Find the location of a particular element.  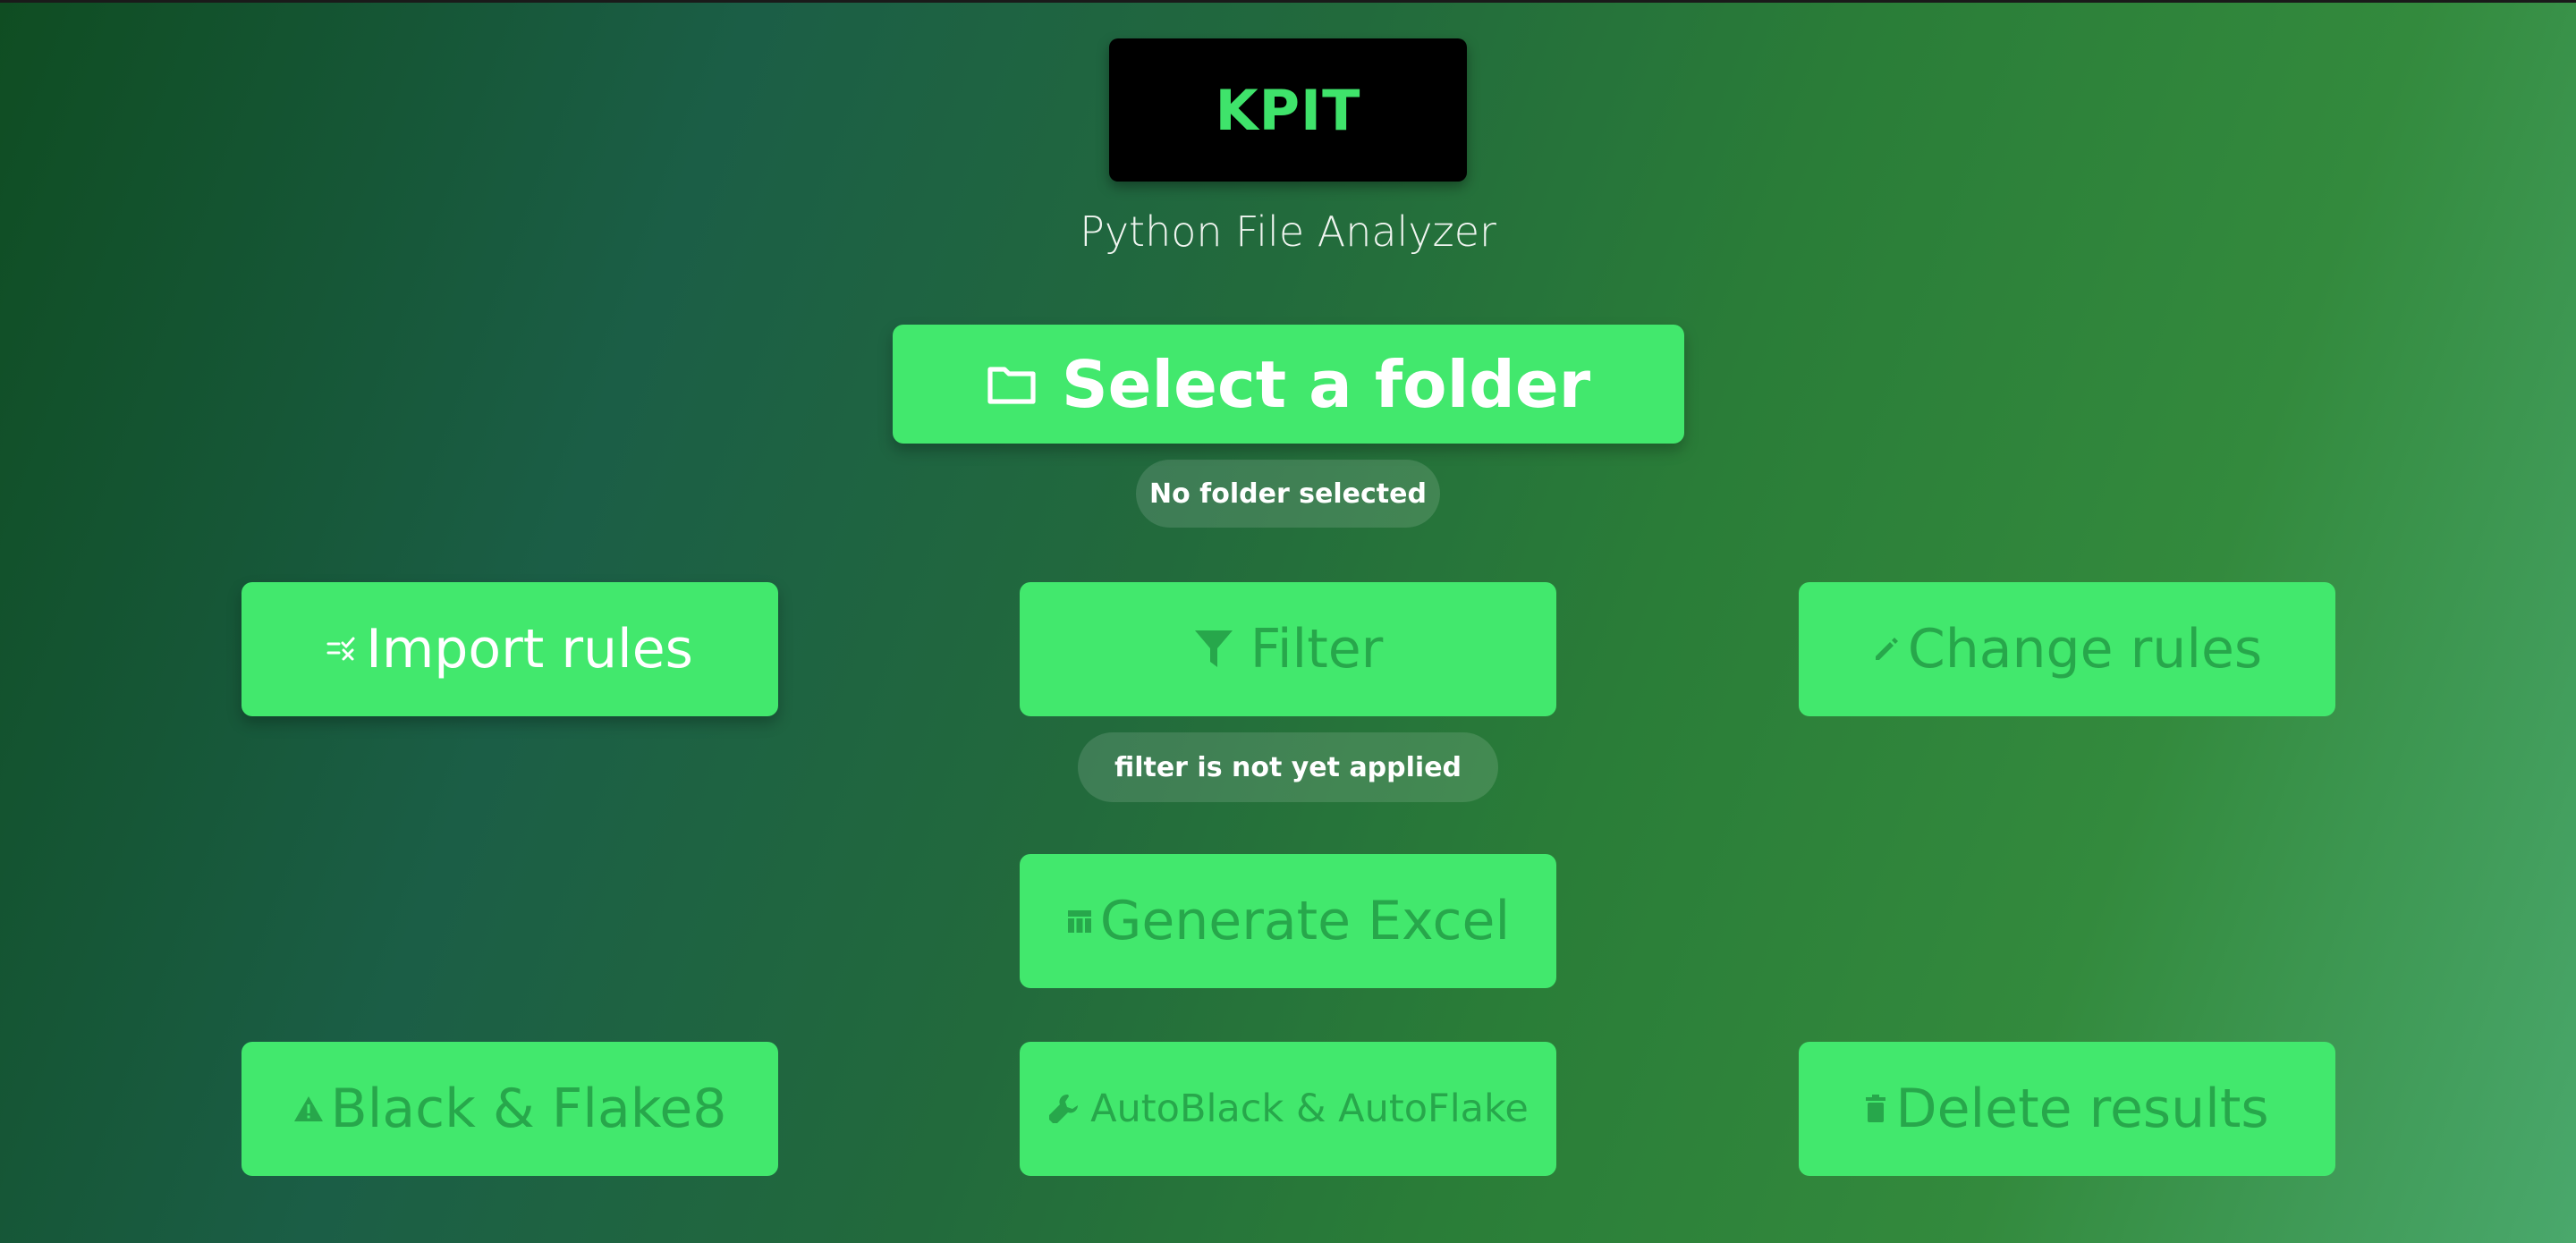

filter-button: Filter is located at coordinates (1288, 649).